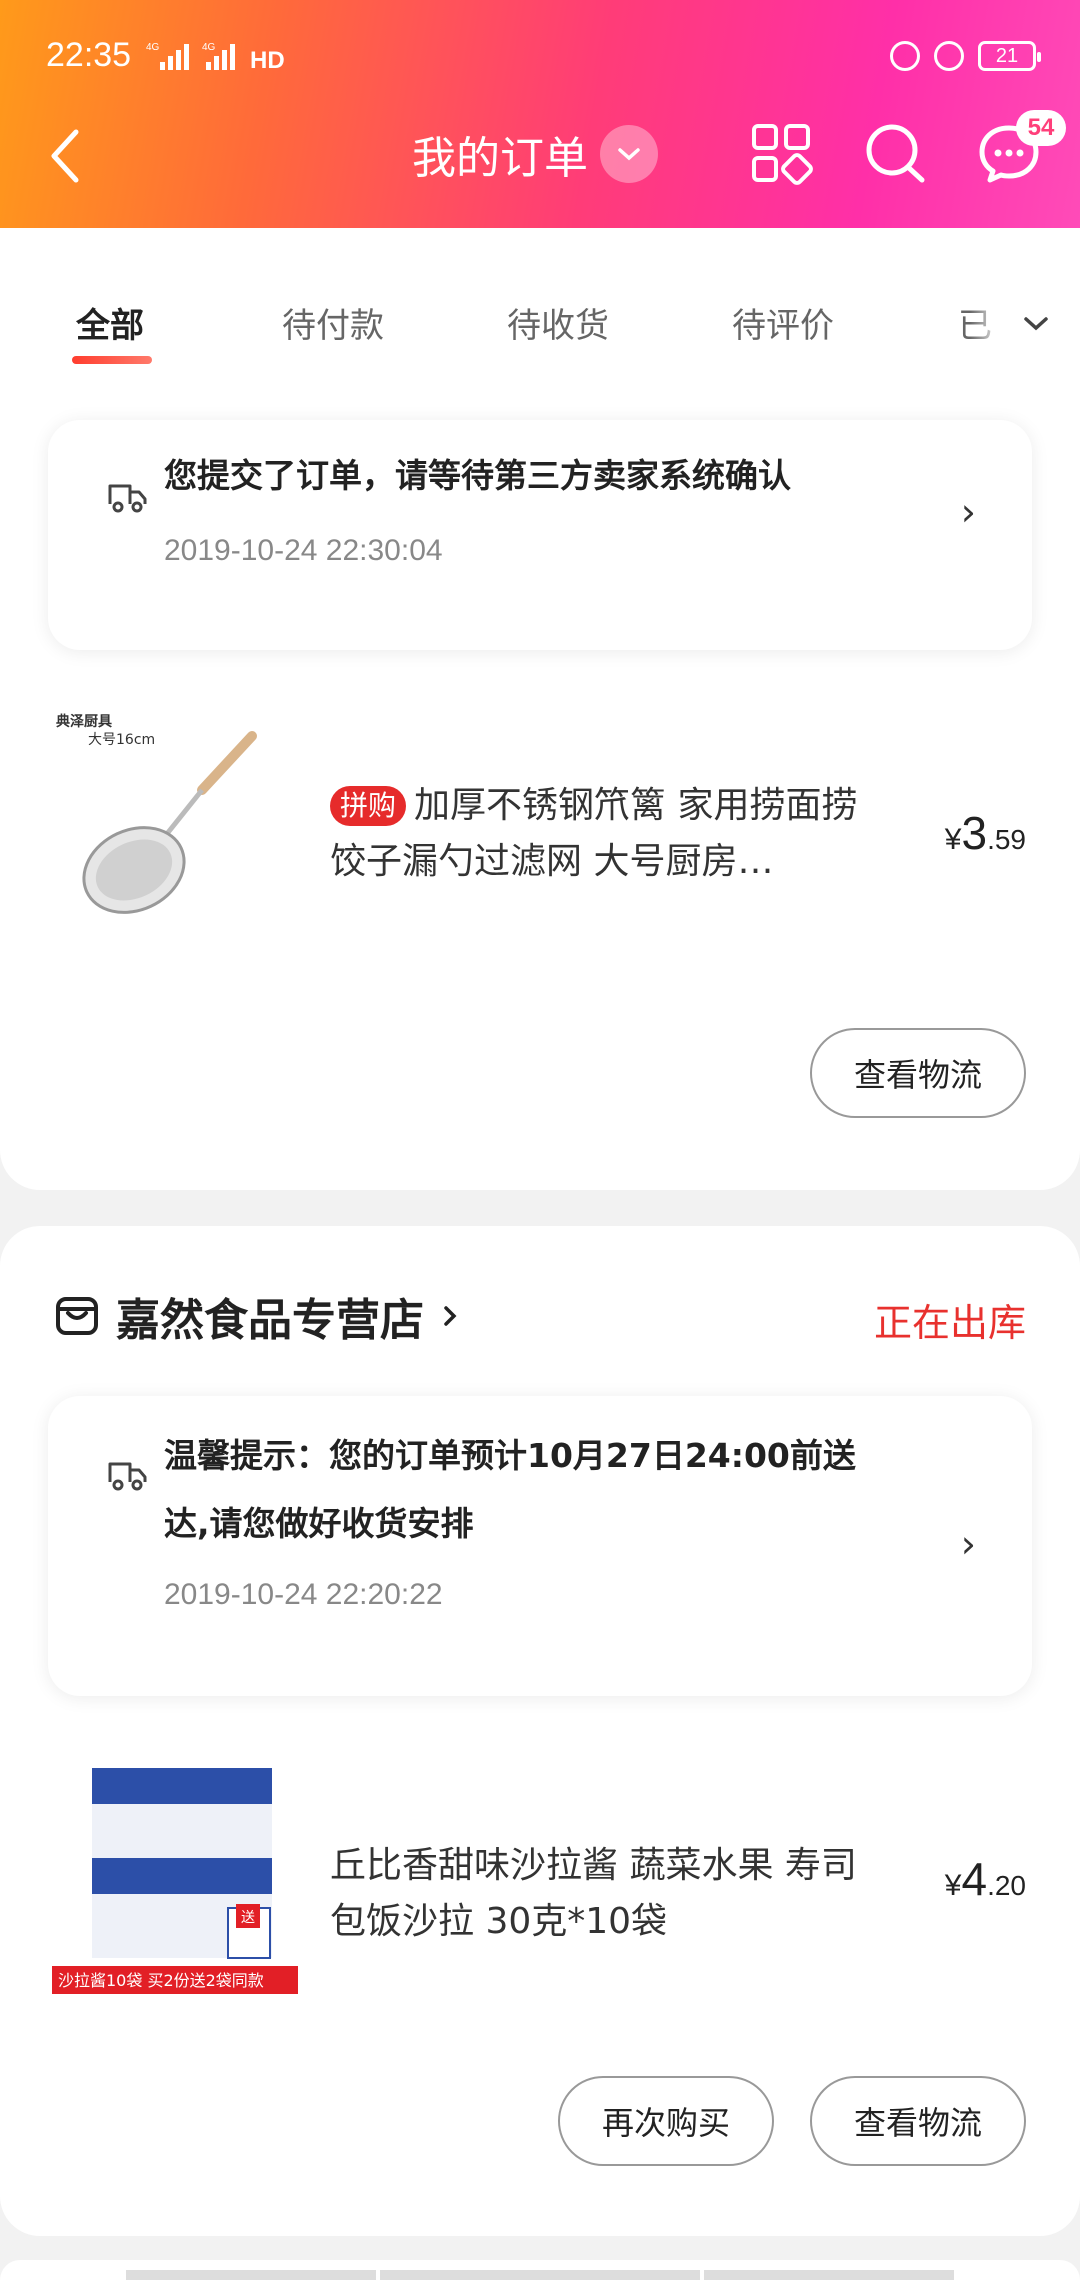 The height and width of the screenshot is (2280, 1080). What do you see at coordinates (540, 55) in the screenshot?
I see `status-bar: 22:35 4G 4G HD 21` at bounding box center [540, 55].